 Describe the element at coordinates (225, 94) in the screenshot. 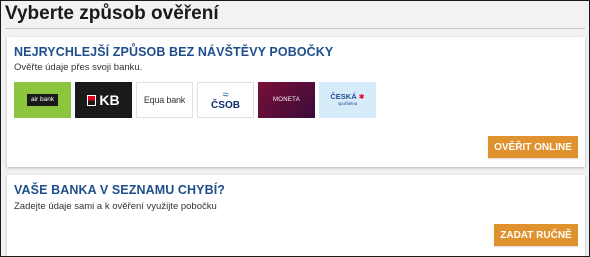

I see `csob-wave-icon: ≈` at that location.